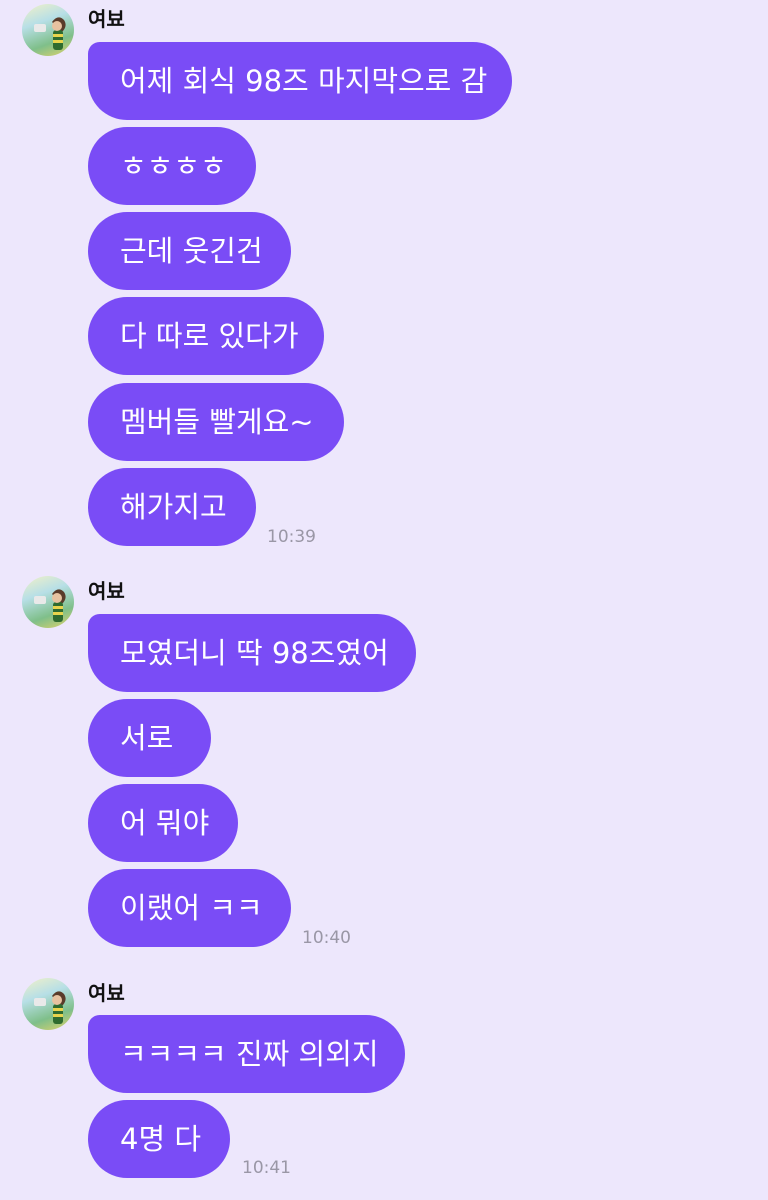  I want to click on message-bubble: 근데 웃긴건, so click(189, 251).